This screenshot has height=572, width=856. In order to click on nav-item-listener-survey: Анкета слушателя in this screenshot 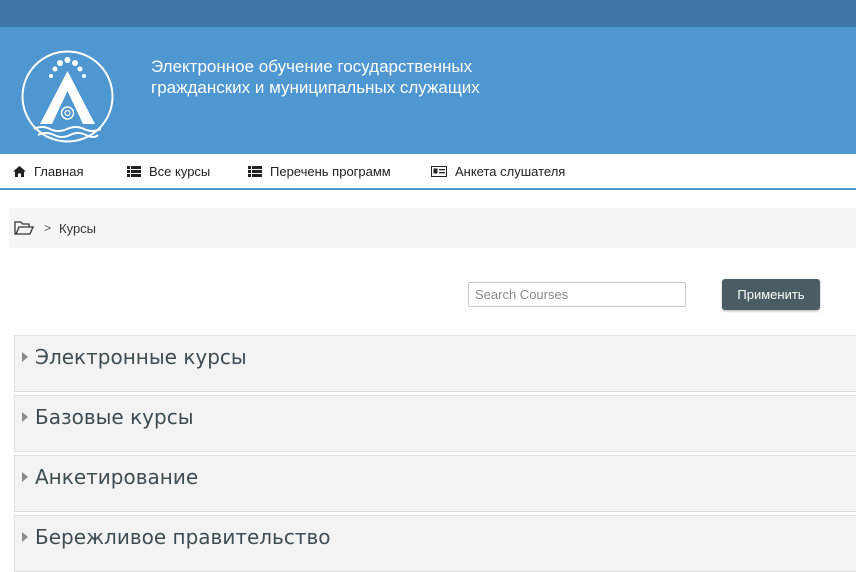, I will do `click(498, 171)`.